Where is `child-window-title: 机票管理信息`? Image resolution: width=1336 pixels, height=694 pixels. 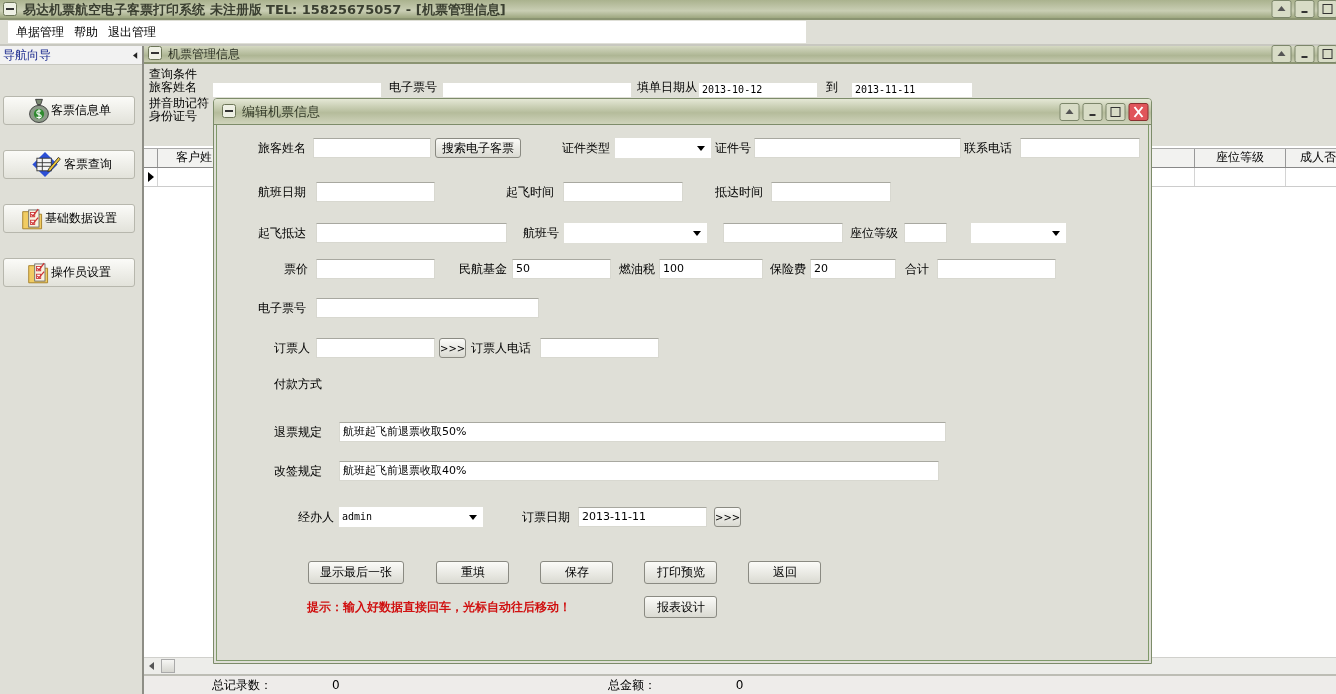
child-window-title: 机票管理信息 is located at coordinates (204, 54).